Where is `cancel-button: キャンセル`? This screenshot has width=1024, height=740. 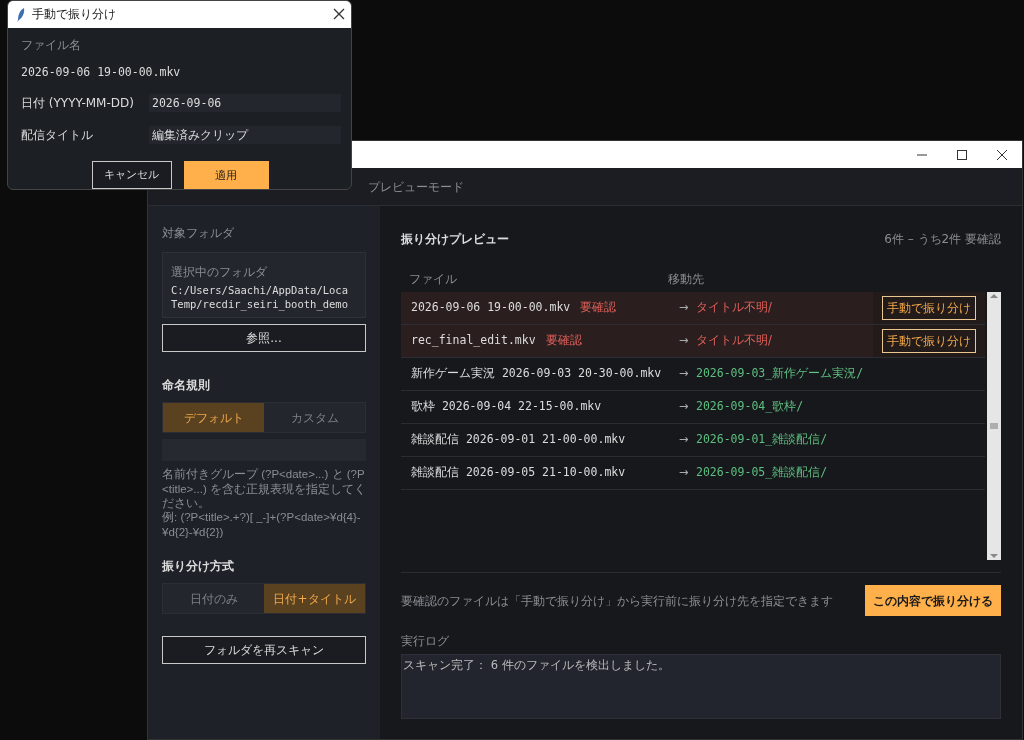 cancel-button: キャンセル is located at coordinates (131, 175).